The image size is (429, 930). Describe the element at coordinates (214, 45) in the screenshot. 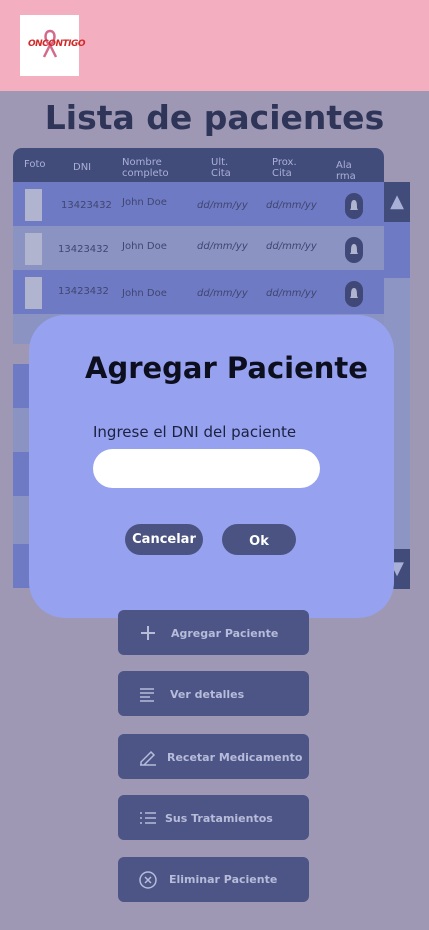

I see `app-header: ONCONTIGO` at that location.